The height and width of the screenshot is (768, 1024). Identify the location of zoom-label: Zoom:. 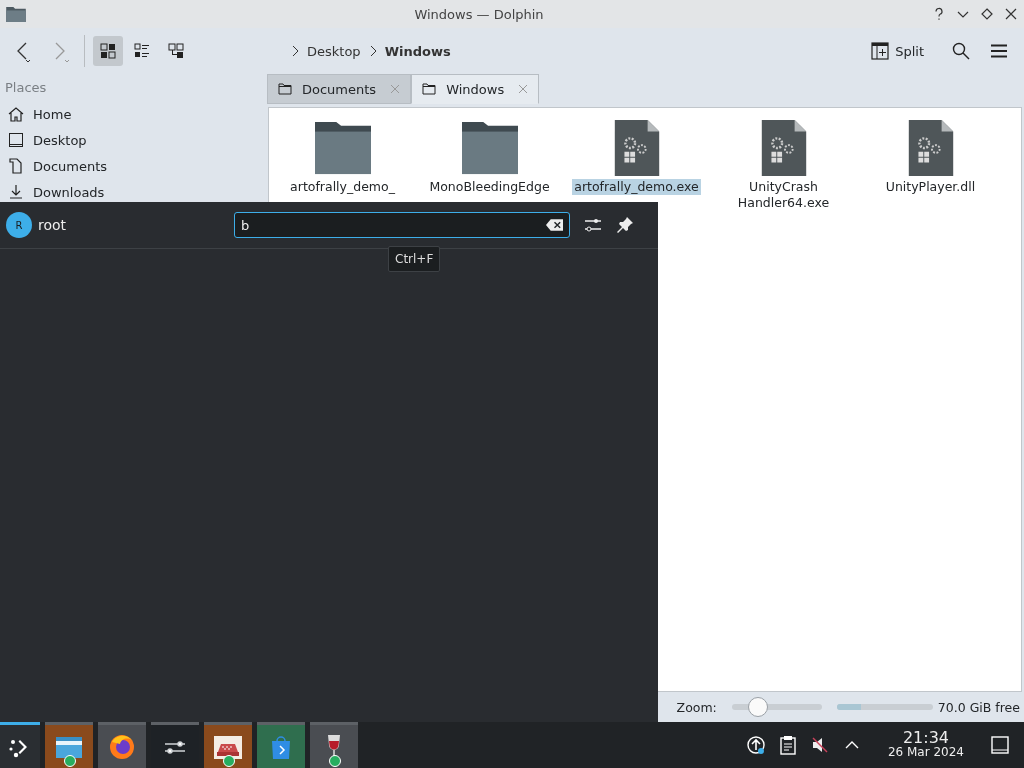
(696, 707).